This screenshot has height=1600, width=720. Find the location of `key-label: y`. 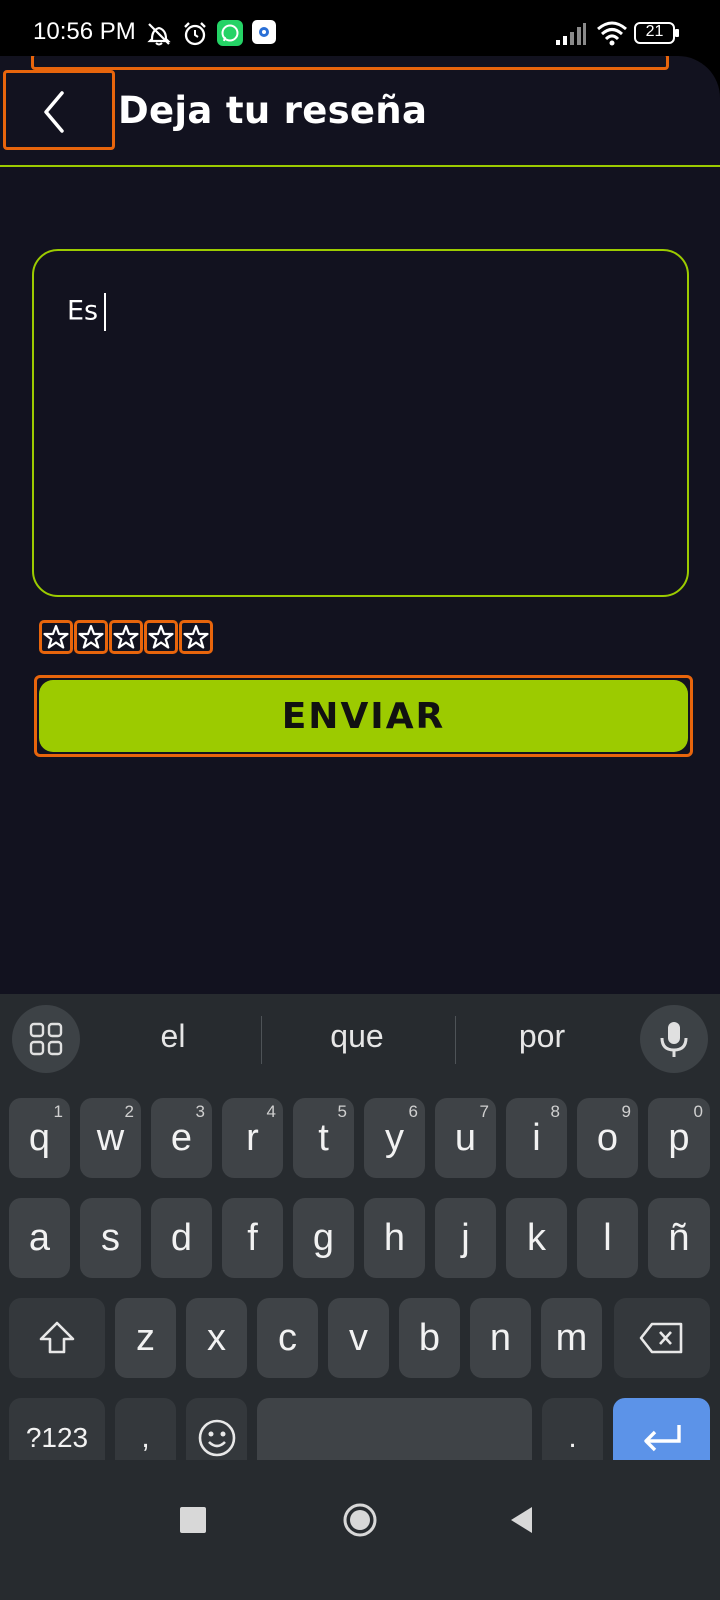

key-label: y is located at coordinates (394, 1137).